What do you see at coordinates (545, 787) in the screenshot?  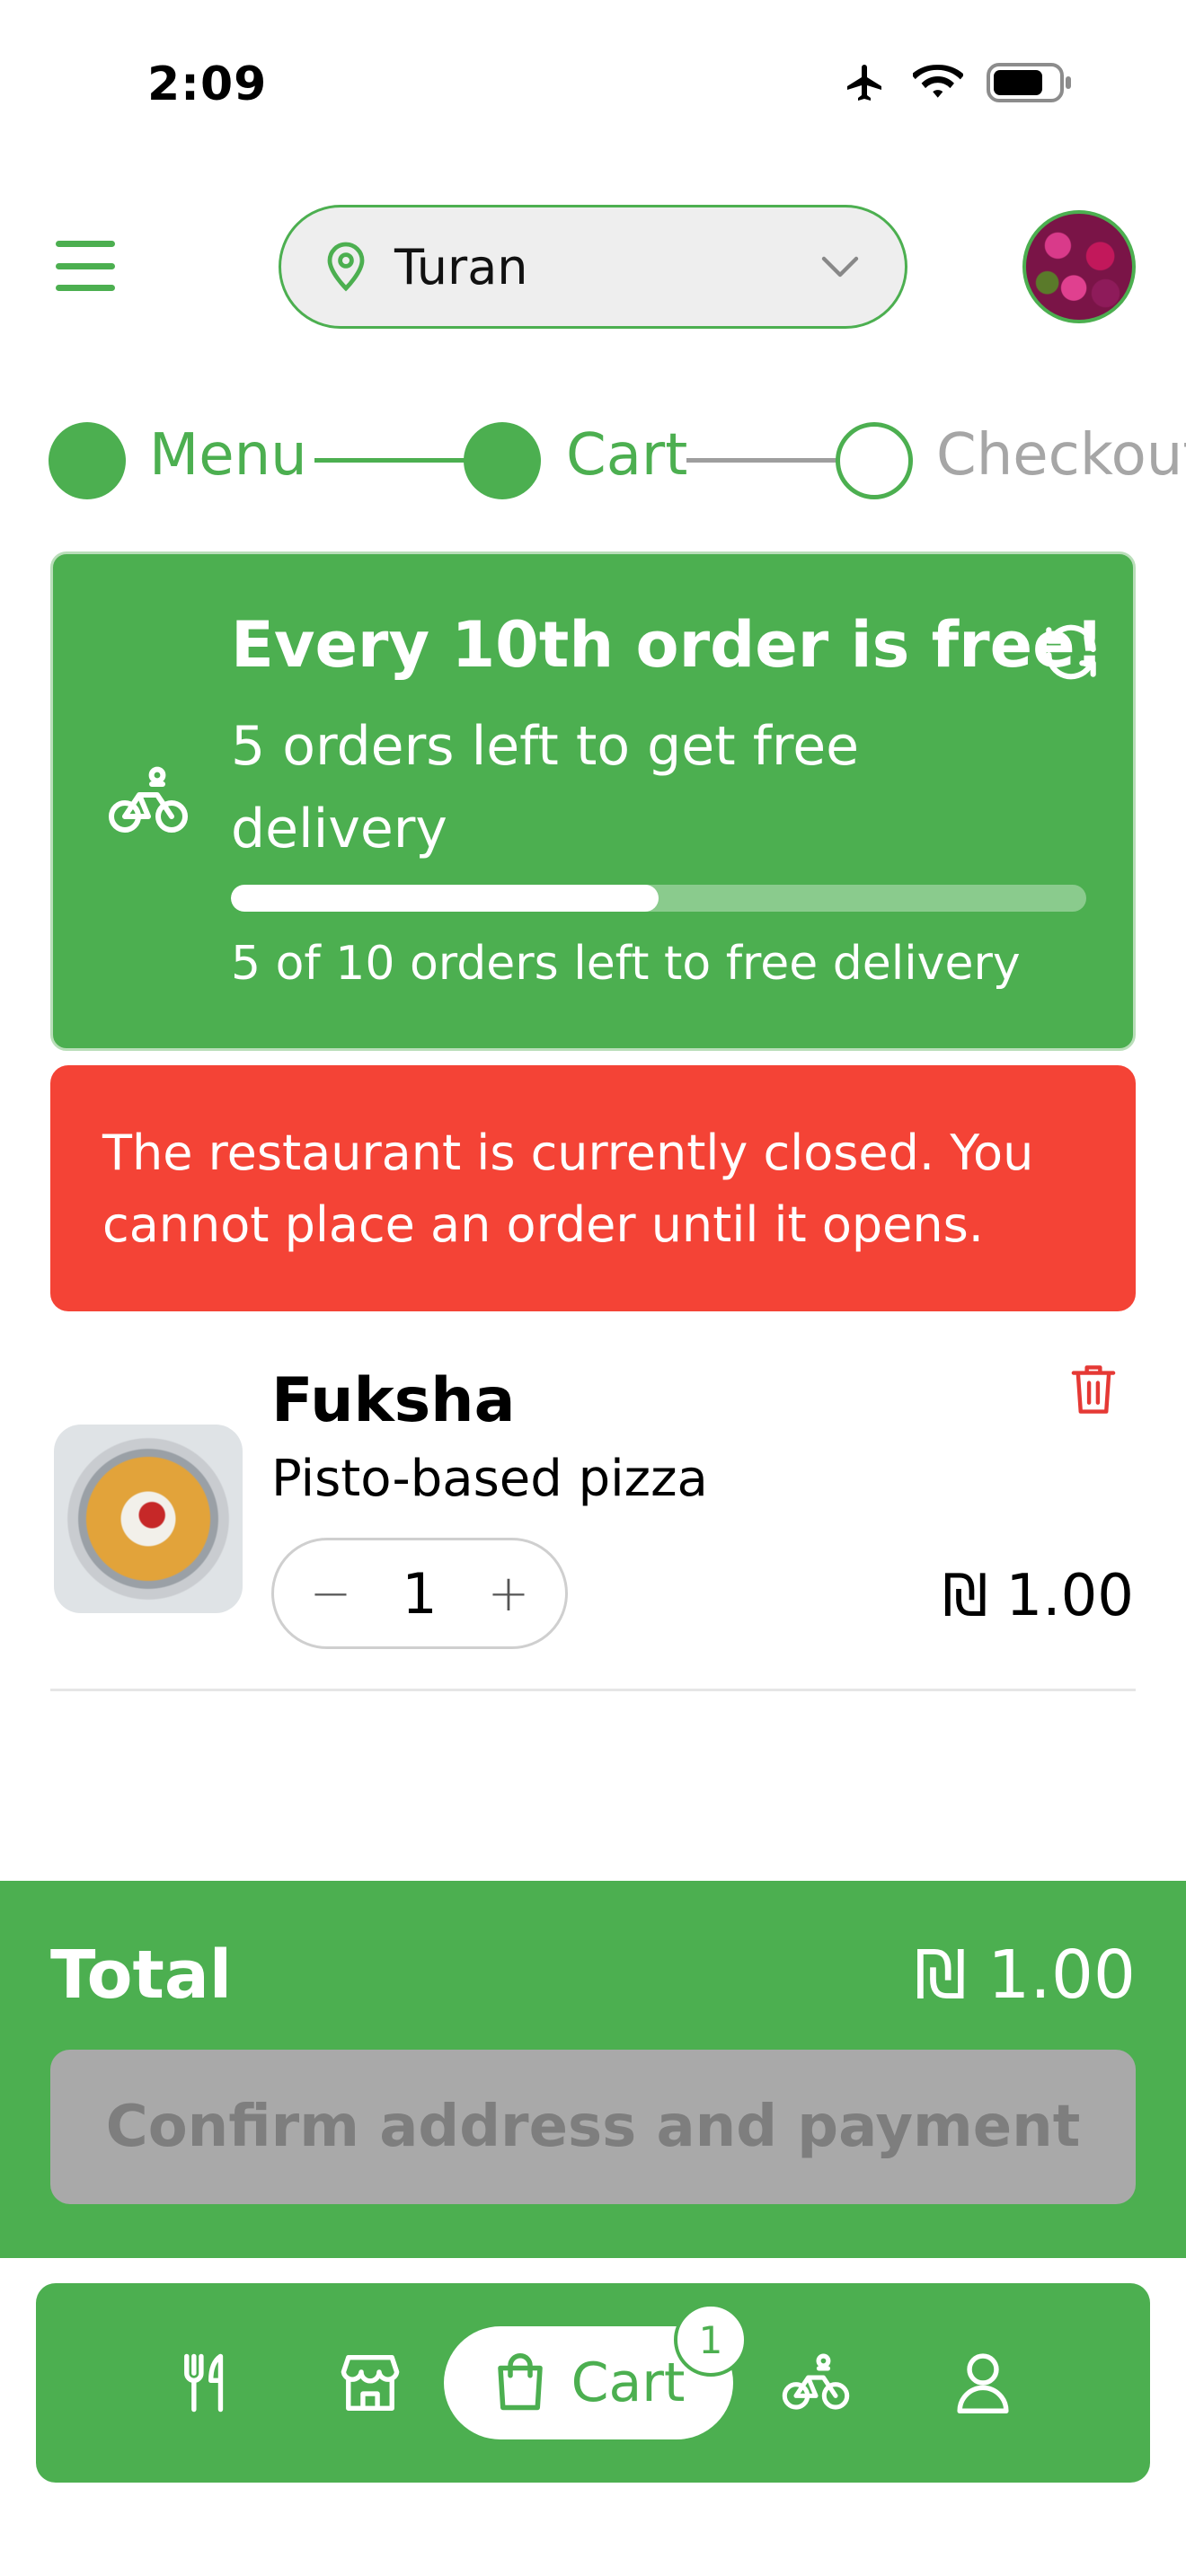 I see `rewards-subtitle: 5 orders left to get free delivery` at bounding box center [545, 787].